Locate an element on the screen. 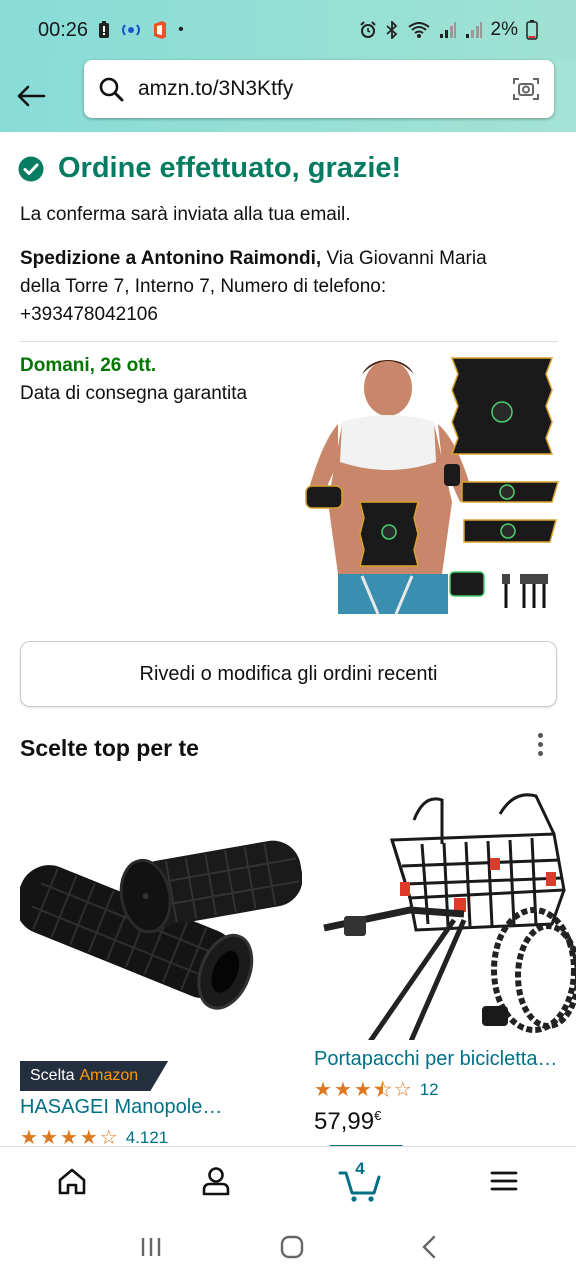  nav-menu is located at coordinates (504, 1181).